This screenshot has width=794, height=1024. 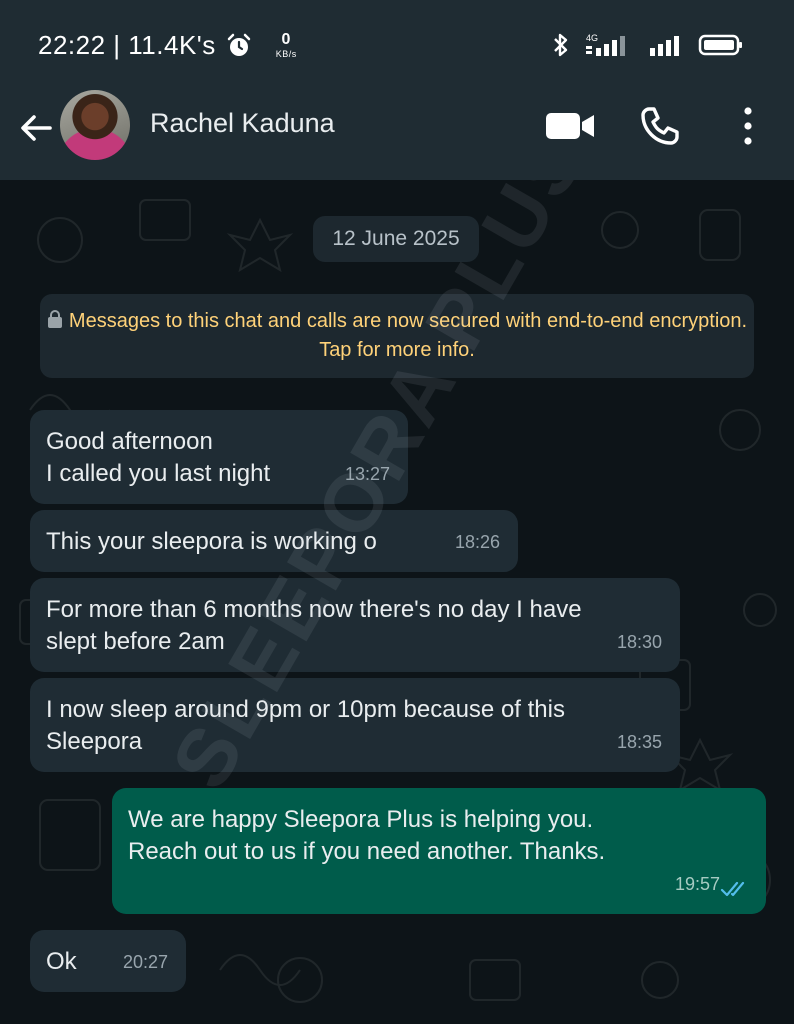 What do you see at coordinates (639, 642) in the screenshot?
I see `message-time: 18:30` at bounding box center [639, 642].